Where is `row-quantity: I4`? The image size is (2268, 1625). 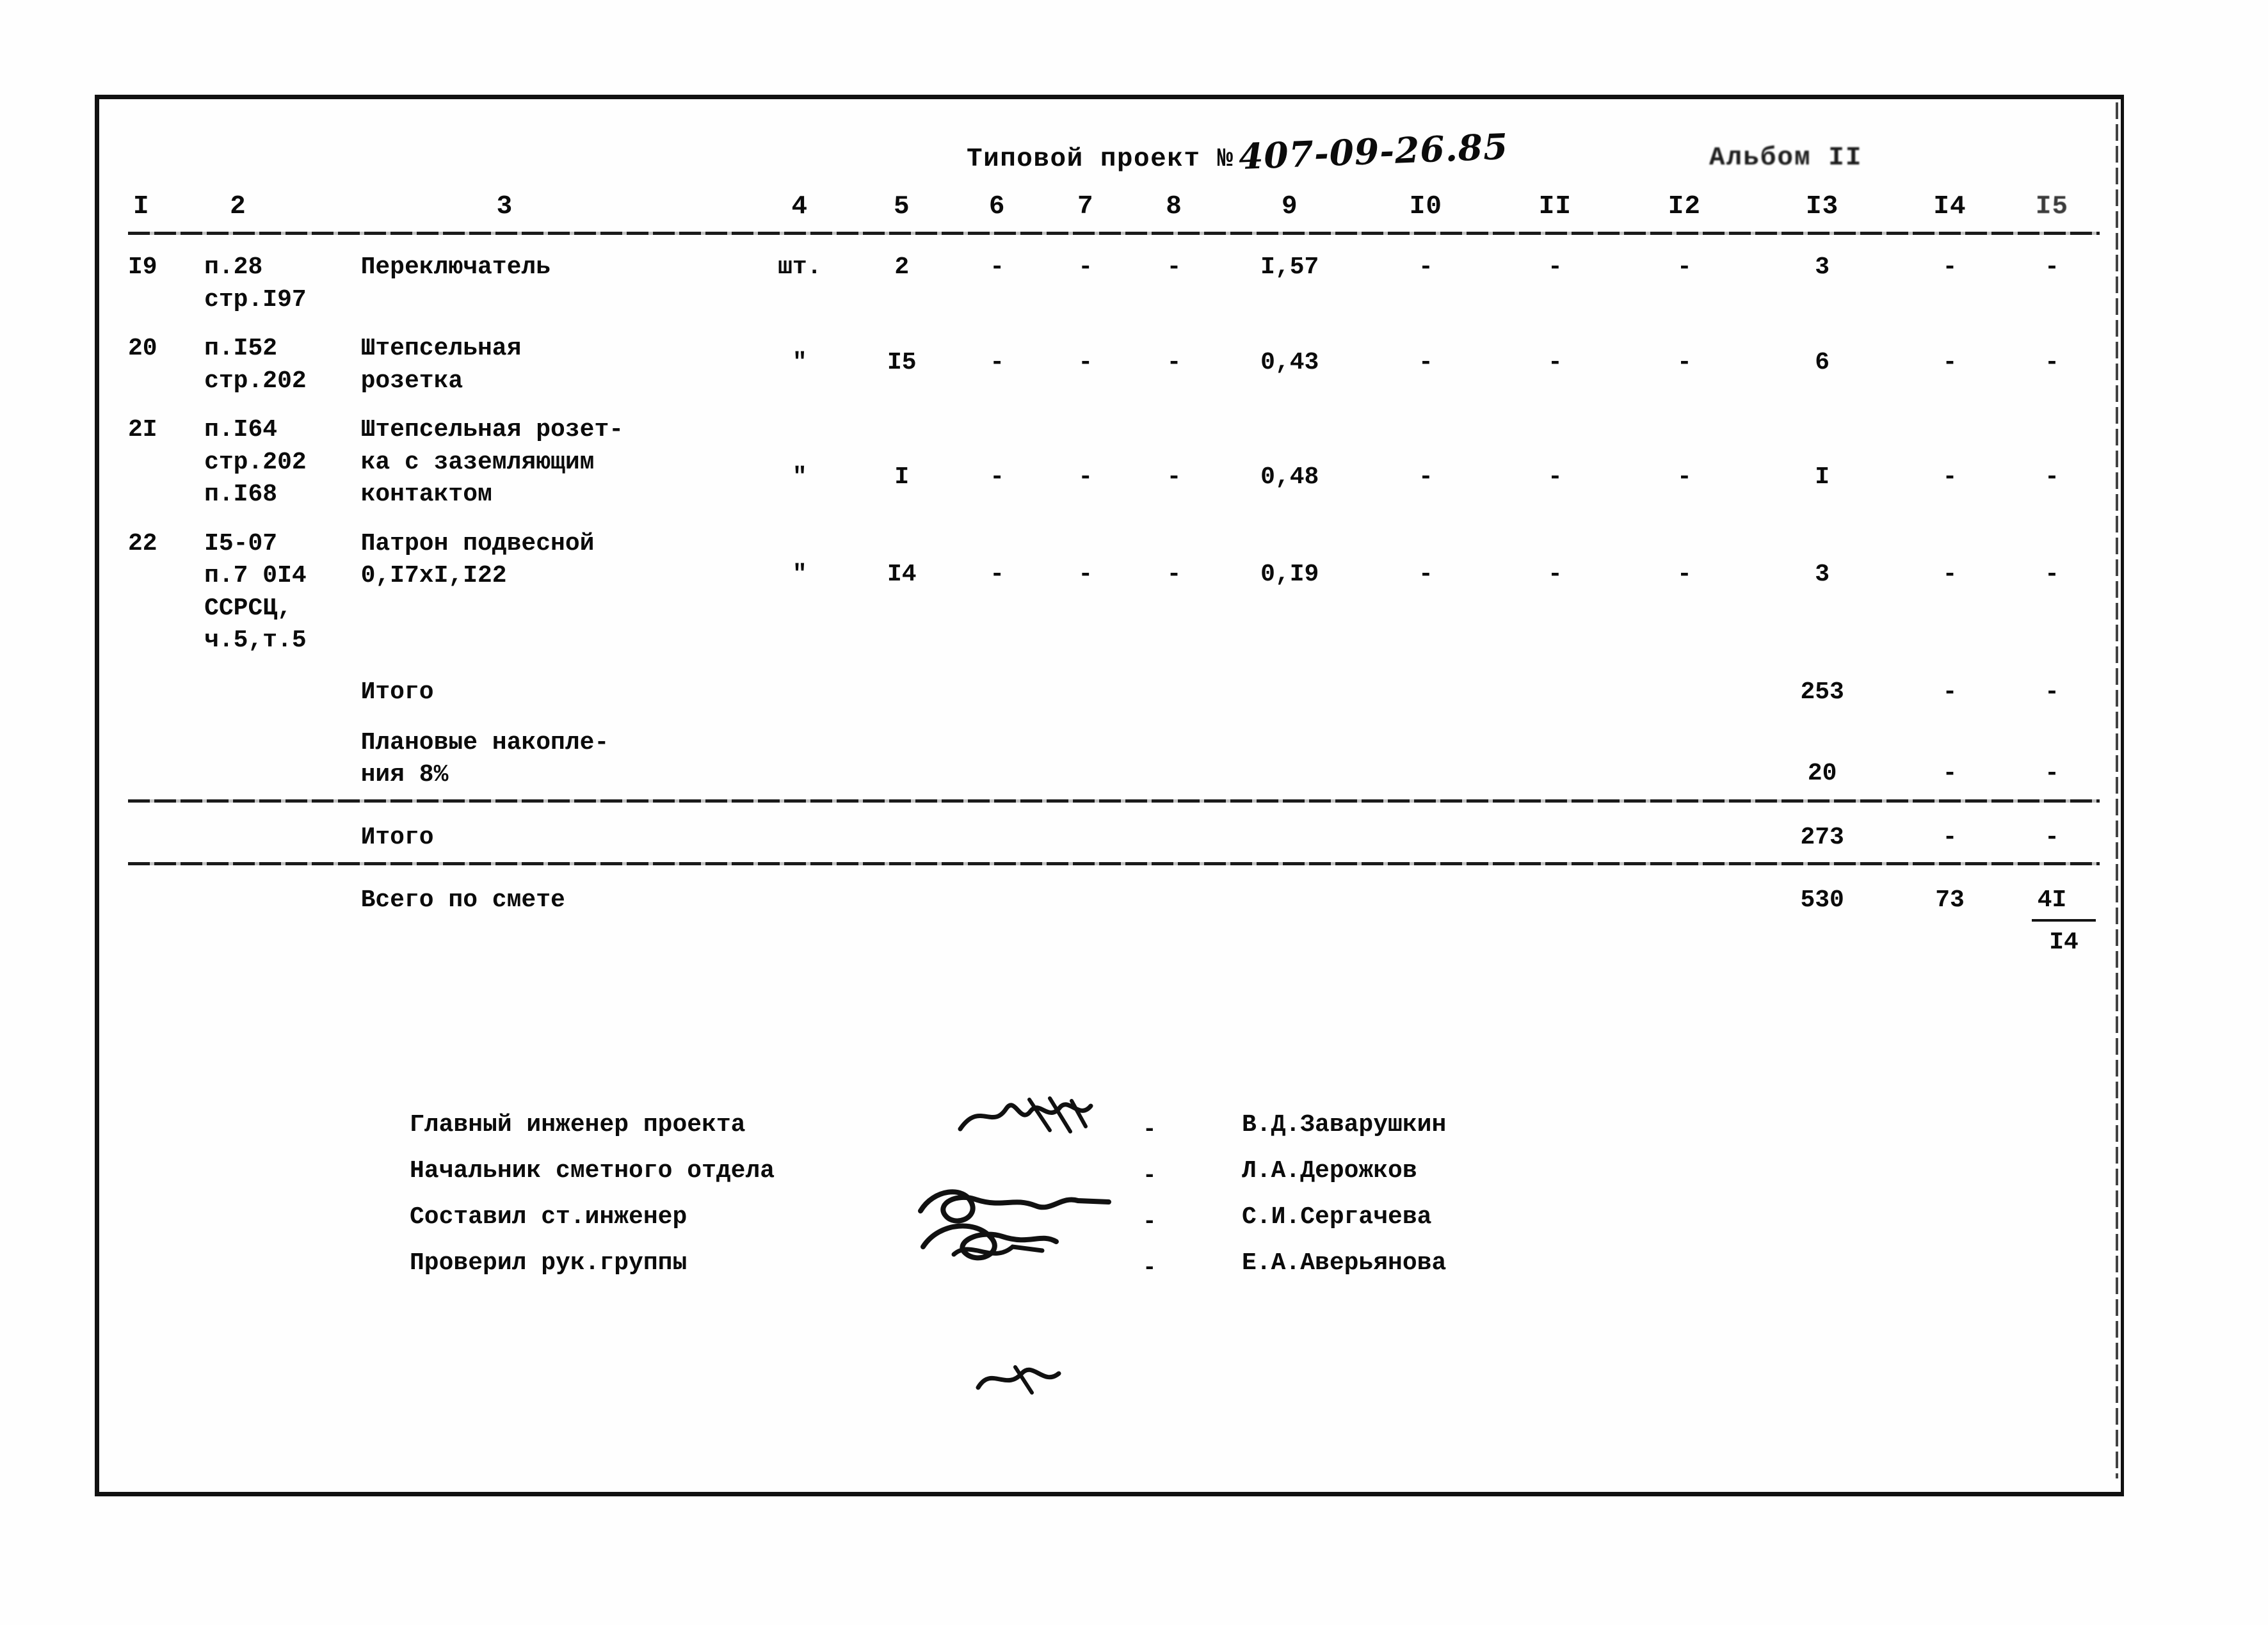
row-quantity: I4 is located at coordinates (902, 574).